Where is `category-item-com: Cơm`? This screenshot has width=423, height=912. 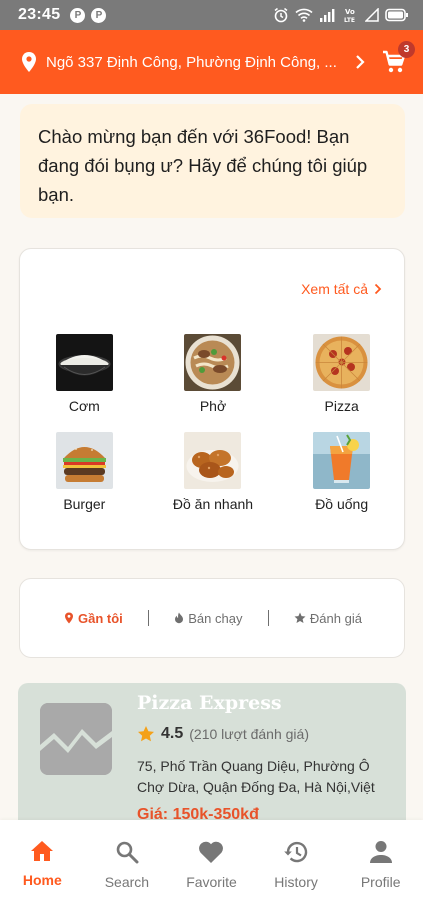 category-item-com: Cơm is located at coordinates (84, 374).